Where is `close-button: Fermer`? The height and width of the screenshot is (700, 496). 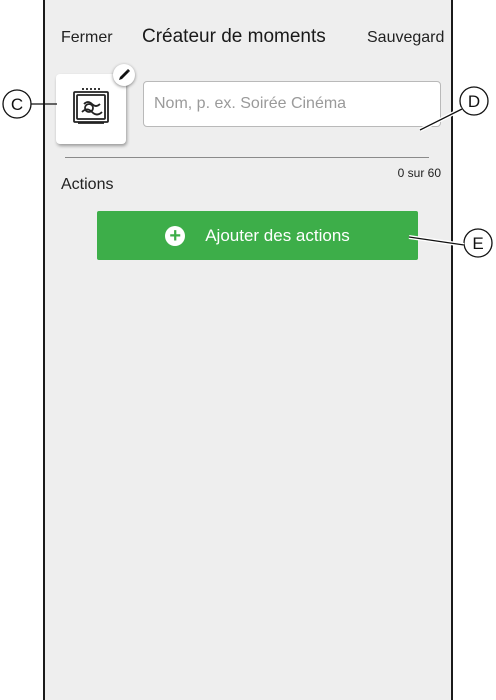
close-button: Fermer is located at coordinates (87, 38).